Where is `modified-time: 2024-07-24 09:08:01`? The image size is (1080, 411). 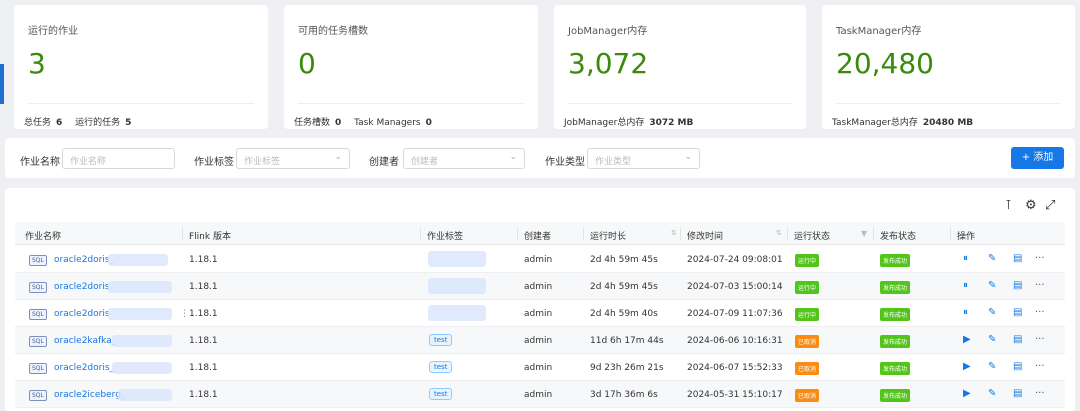 modified-time: 2024-07-24 09:08:01 is located at coordinates (735, 260).